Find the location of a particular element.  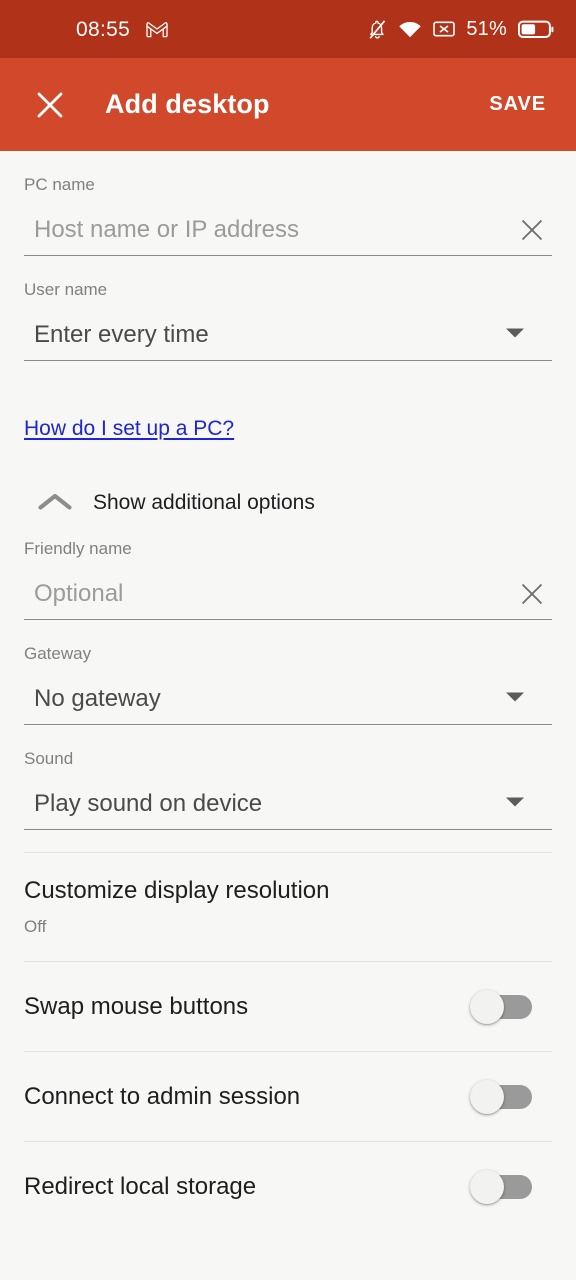

status-bar-left: 08:55 is located at coordinates (122, 29).